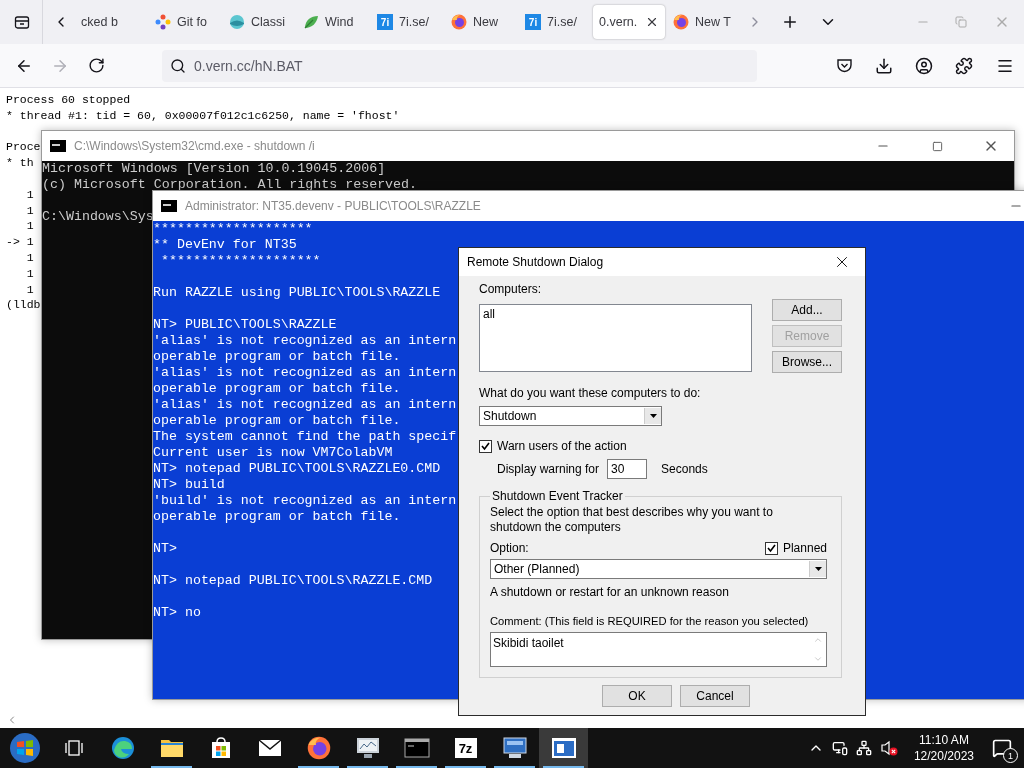  What do you see at coordinates (509, 548) in the screenshot?
I see `field-label: Option:` at bounding box center [509, 548].